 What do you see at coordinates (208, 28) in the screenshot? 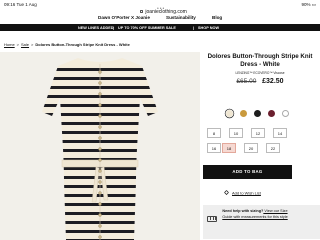
I see `promo-shop-now: SHOP NOW` at bounding box center [208, 28].